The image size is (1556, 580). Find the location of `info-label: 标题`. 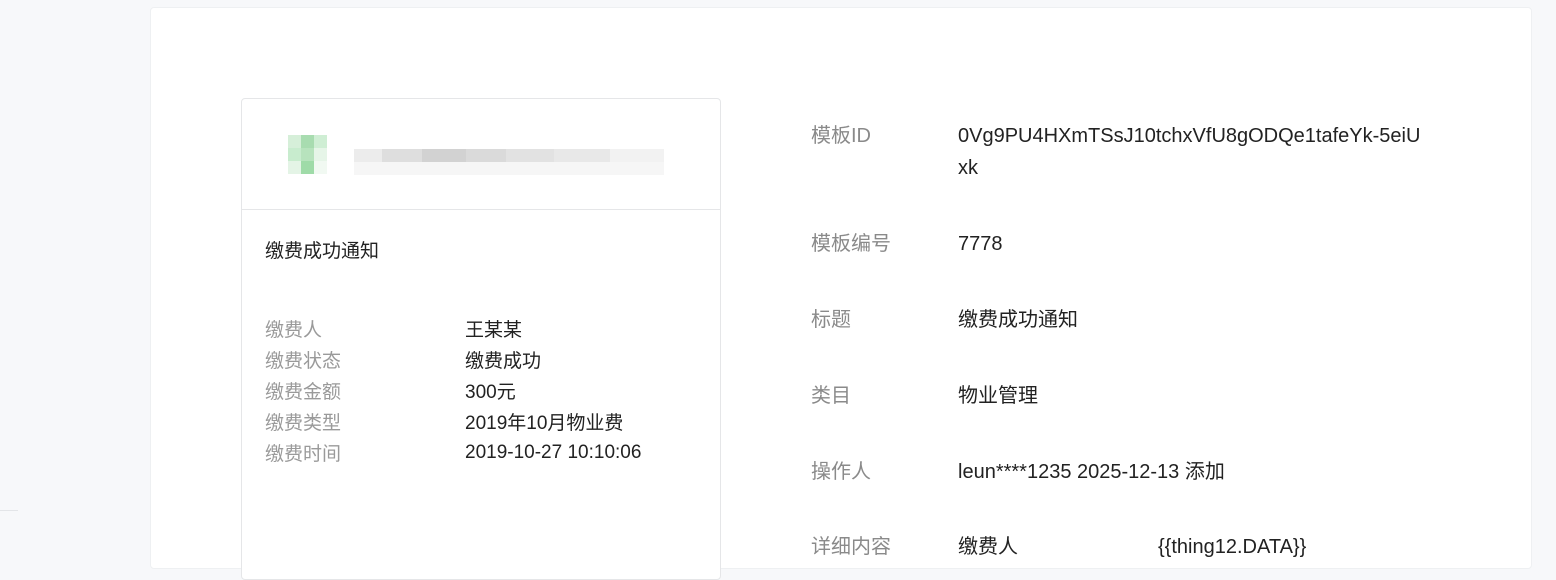

info-label: 标题 is located at coordinates (831, 320).